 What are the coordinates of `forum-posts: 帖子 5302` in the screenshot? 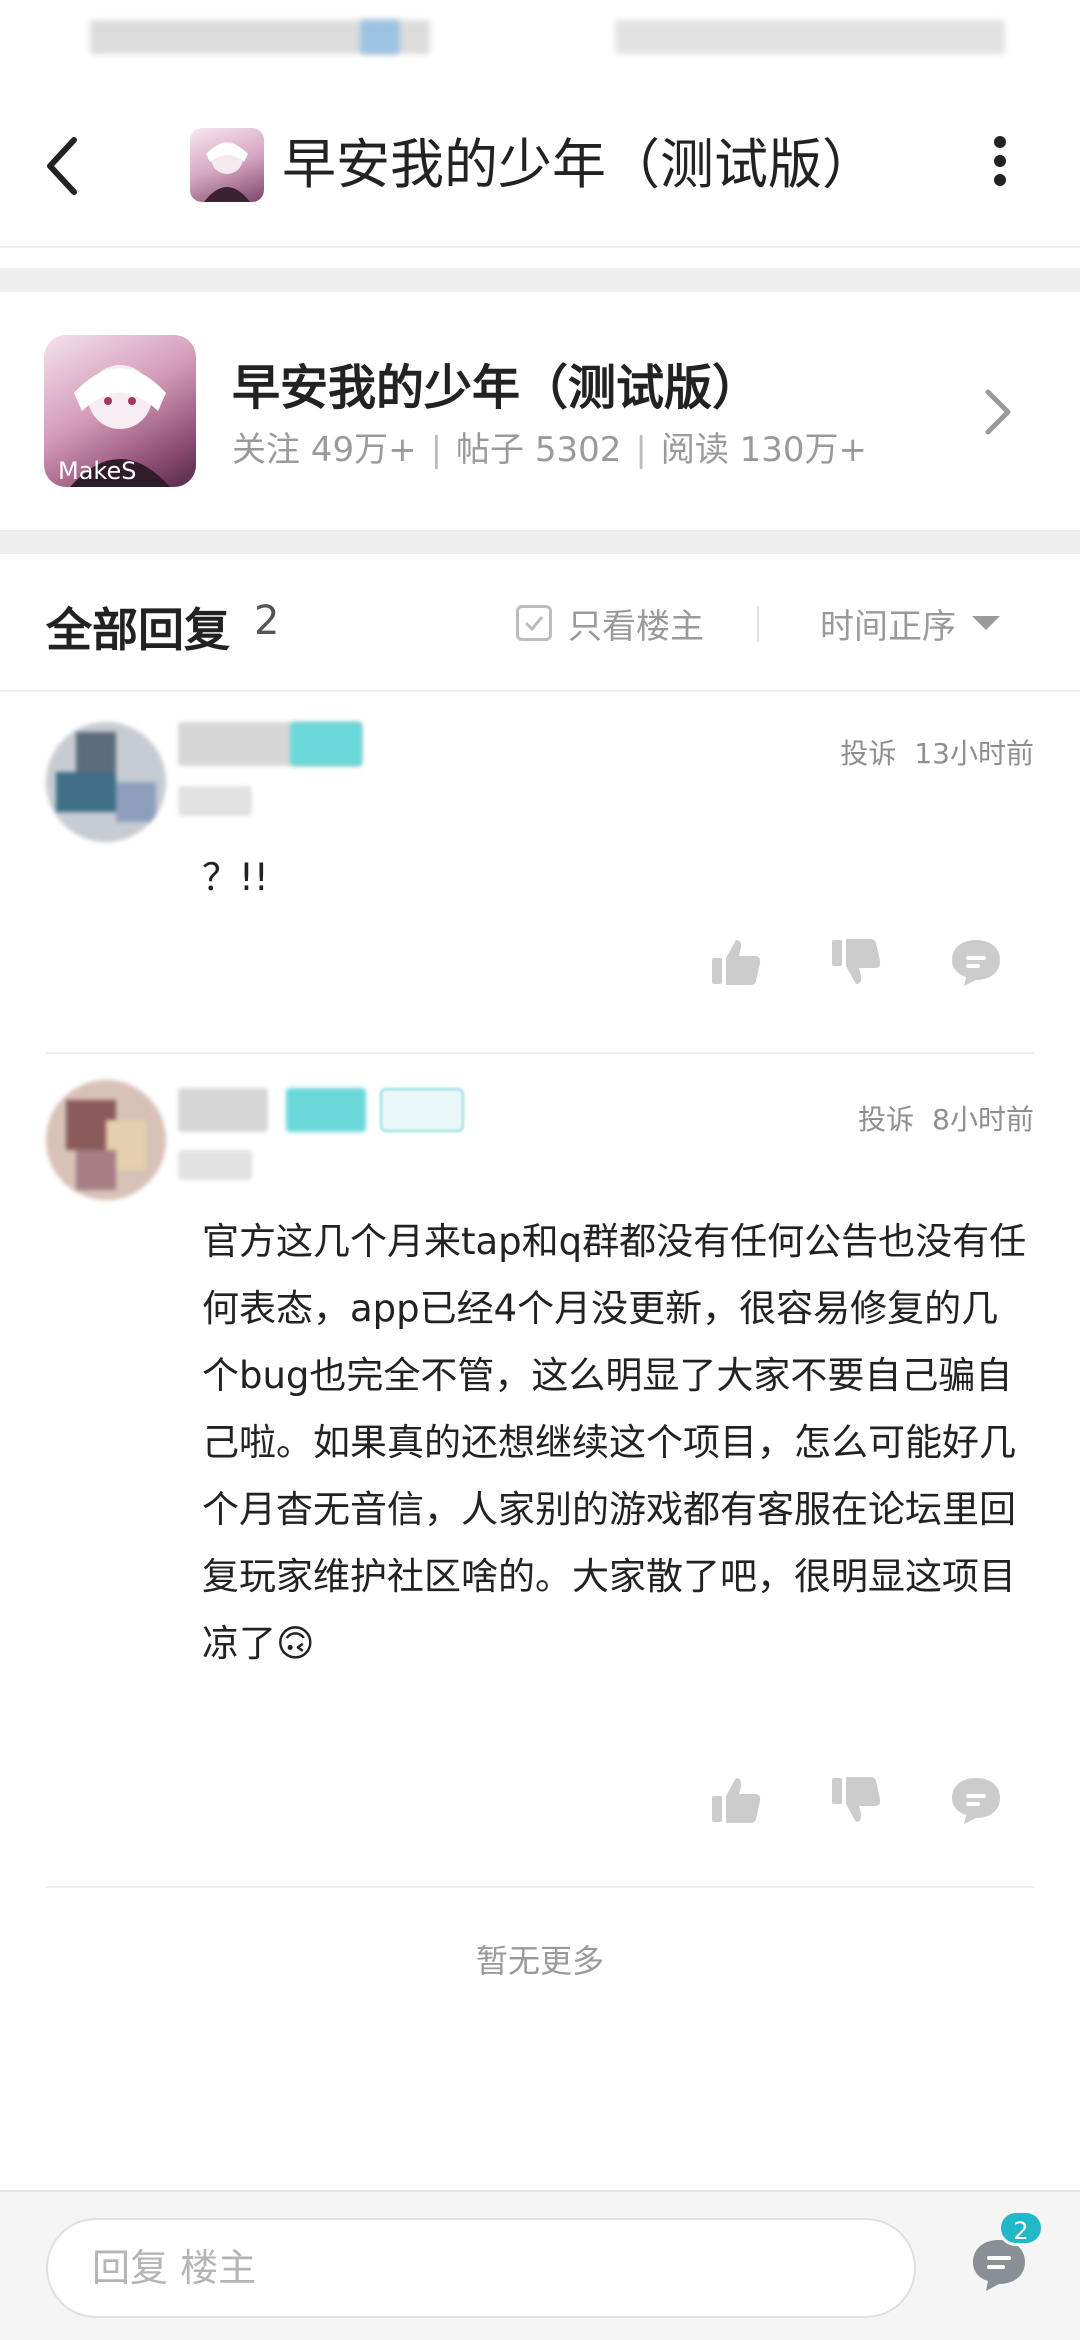 It's located at (539, 450).